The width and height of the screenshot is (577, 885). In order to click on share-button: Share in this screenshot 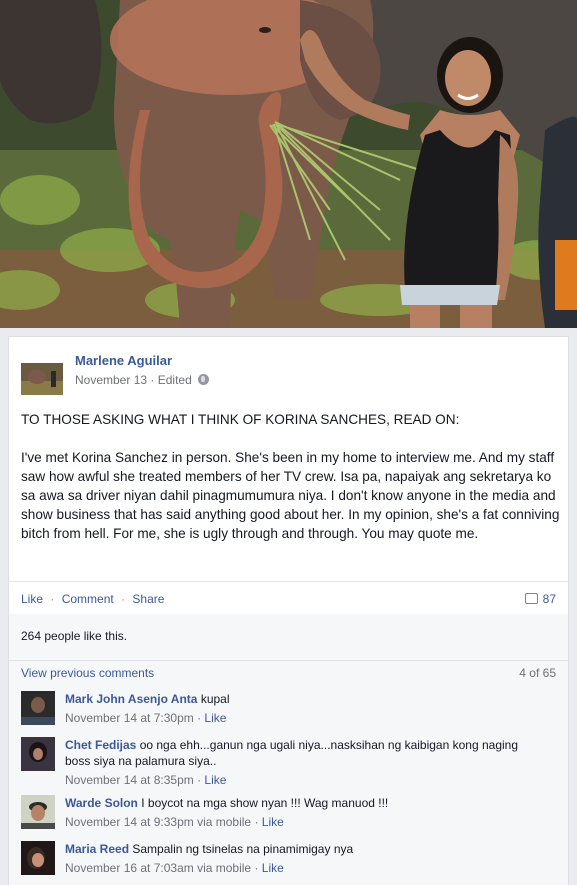, I will do `click(148, 599)`.